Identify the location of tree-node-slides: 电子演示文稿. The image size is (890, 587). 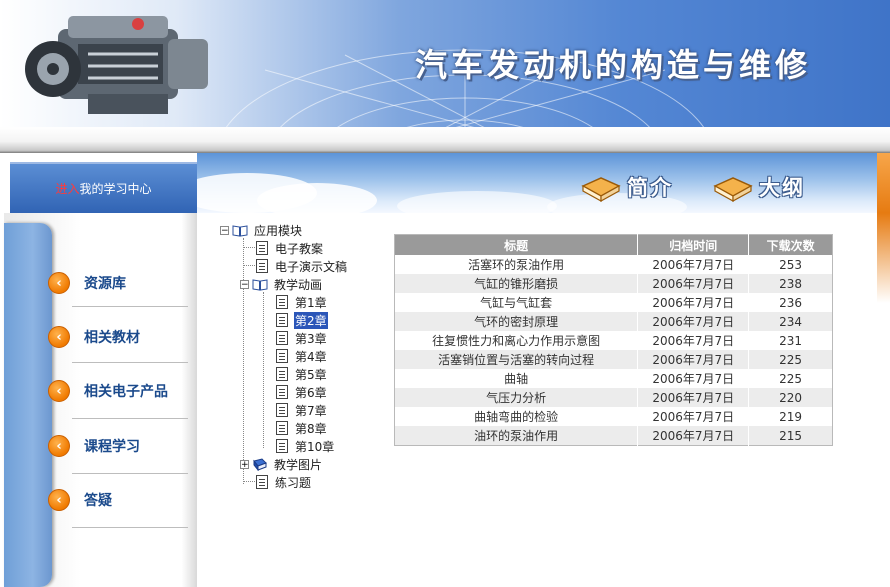
(302, 266).